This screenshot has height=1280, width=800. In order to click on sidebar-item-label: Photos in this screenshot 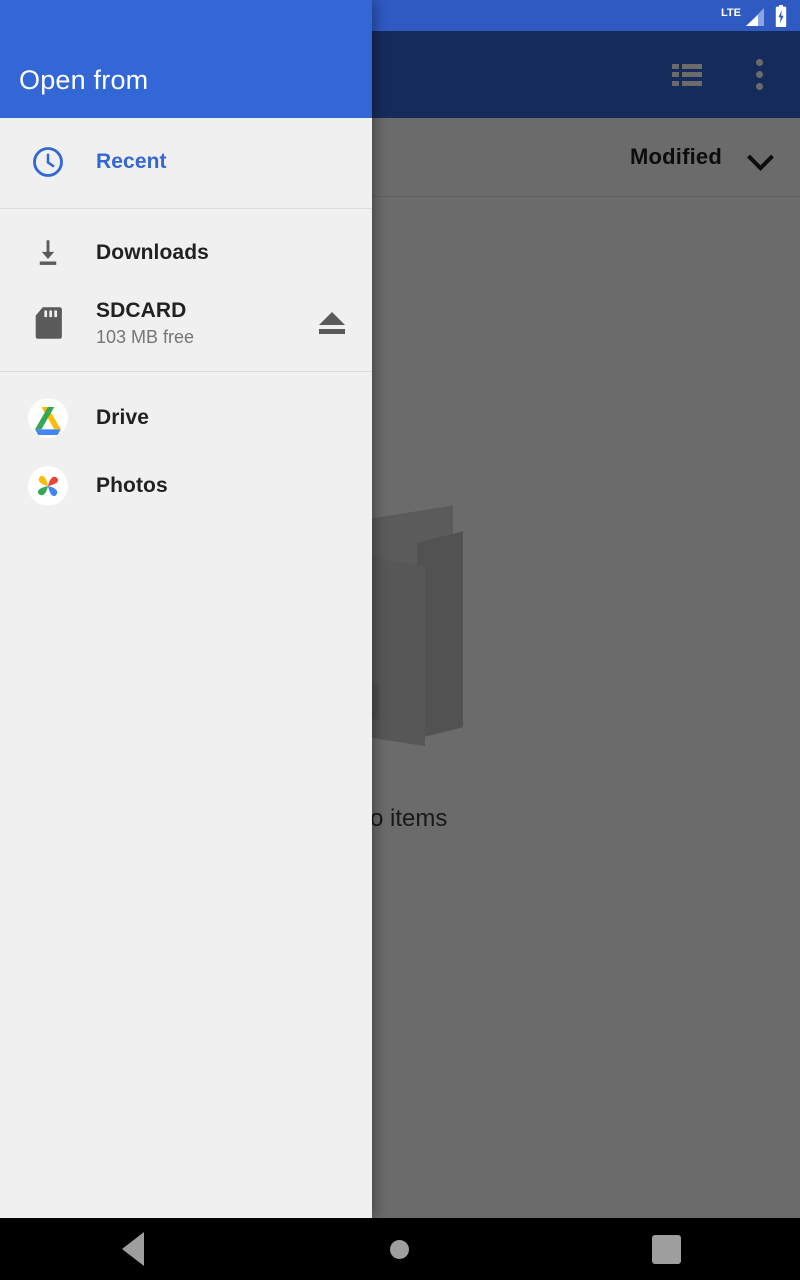, I will do `click(132, 485)`.